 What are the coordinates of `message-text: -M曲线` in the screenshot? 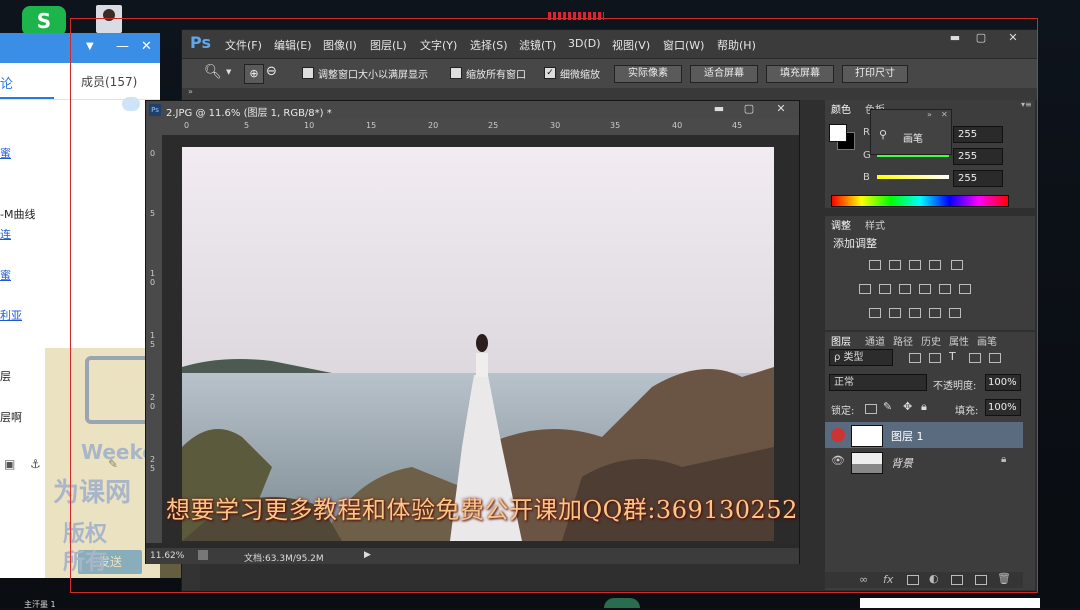 It's located at (18, 214).